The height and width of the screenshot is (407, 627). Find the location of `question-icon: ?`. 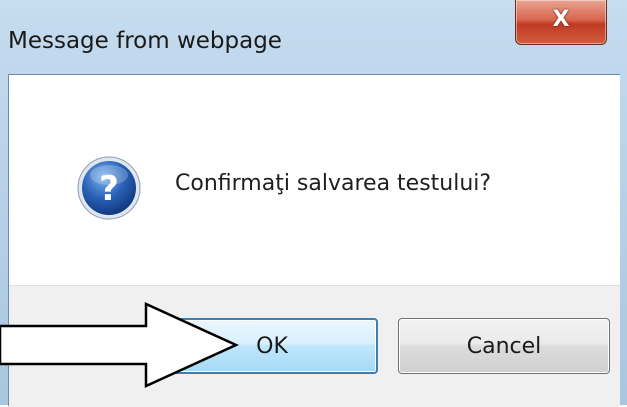

question-icon: ? is located at coordinates (109, 188).